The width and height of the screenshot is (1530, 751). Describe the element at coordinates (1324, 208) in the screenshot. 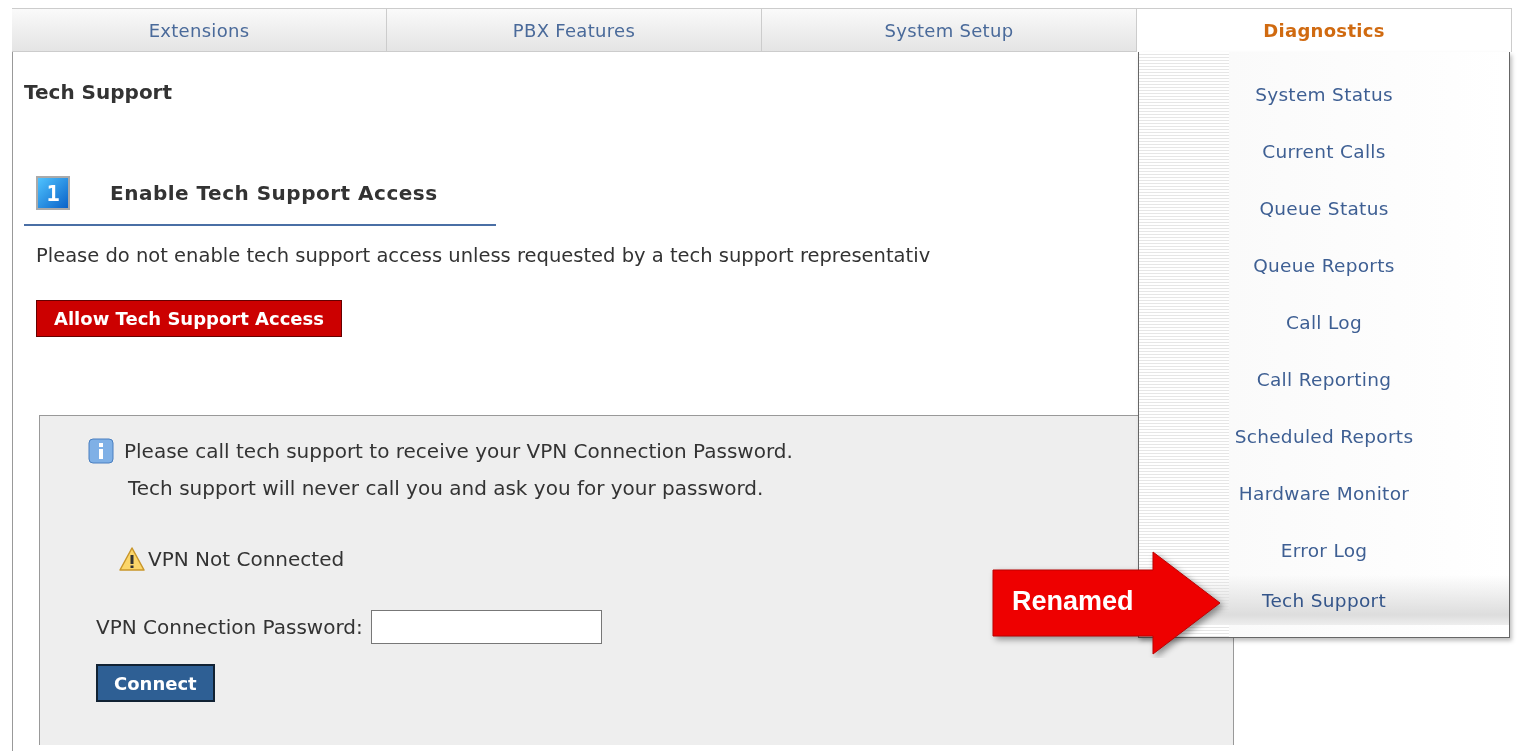

I see `menu-item: Queue Status` at that location.